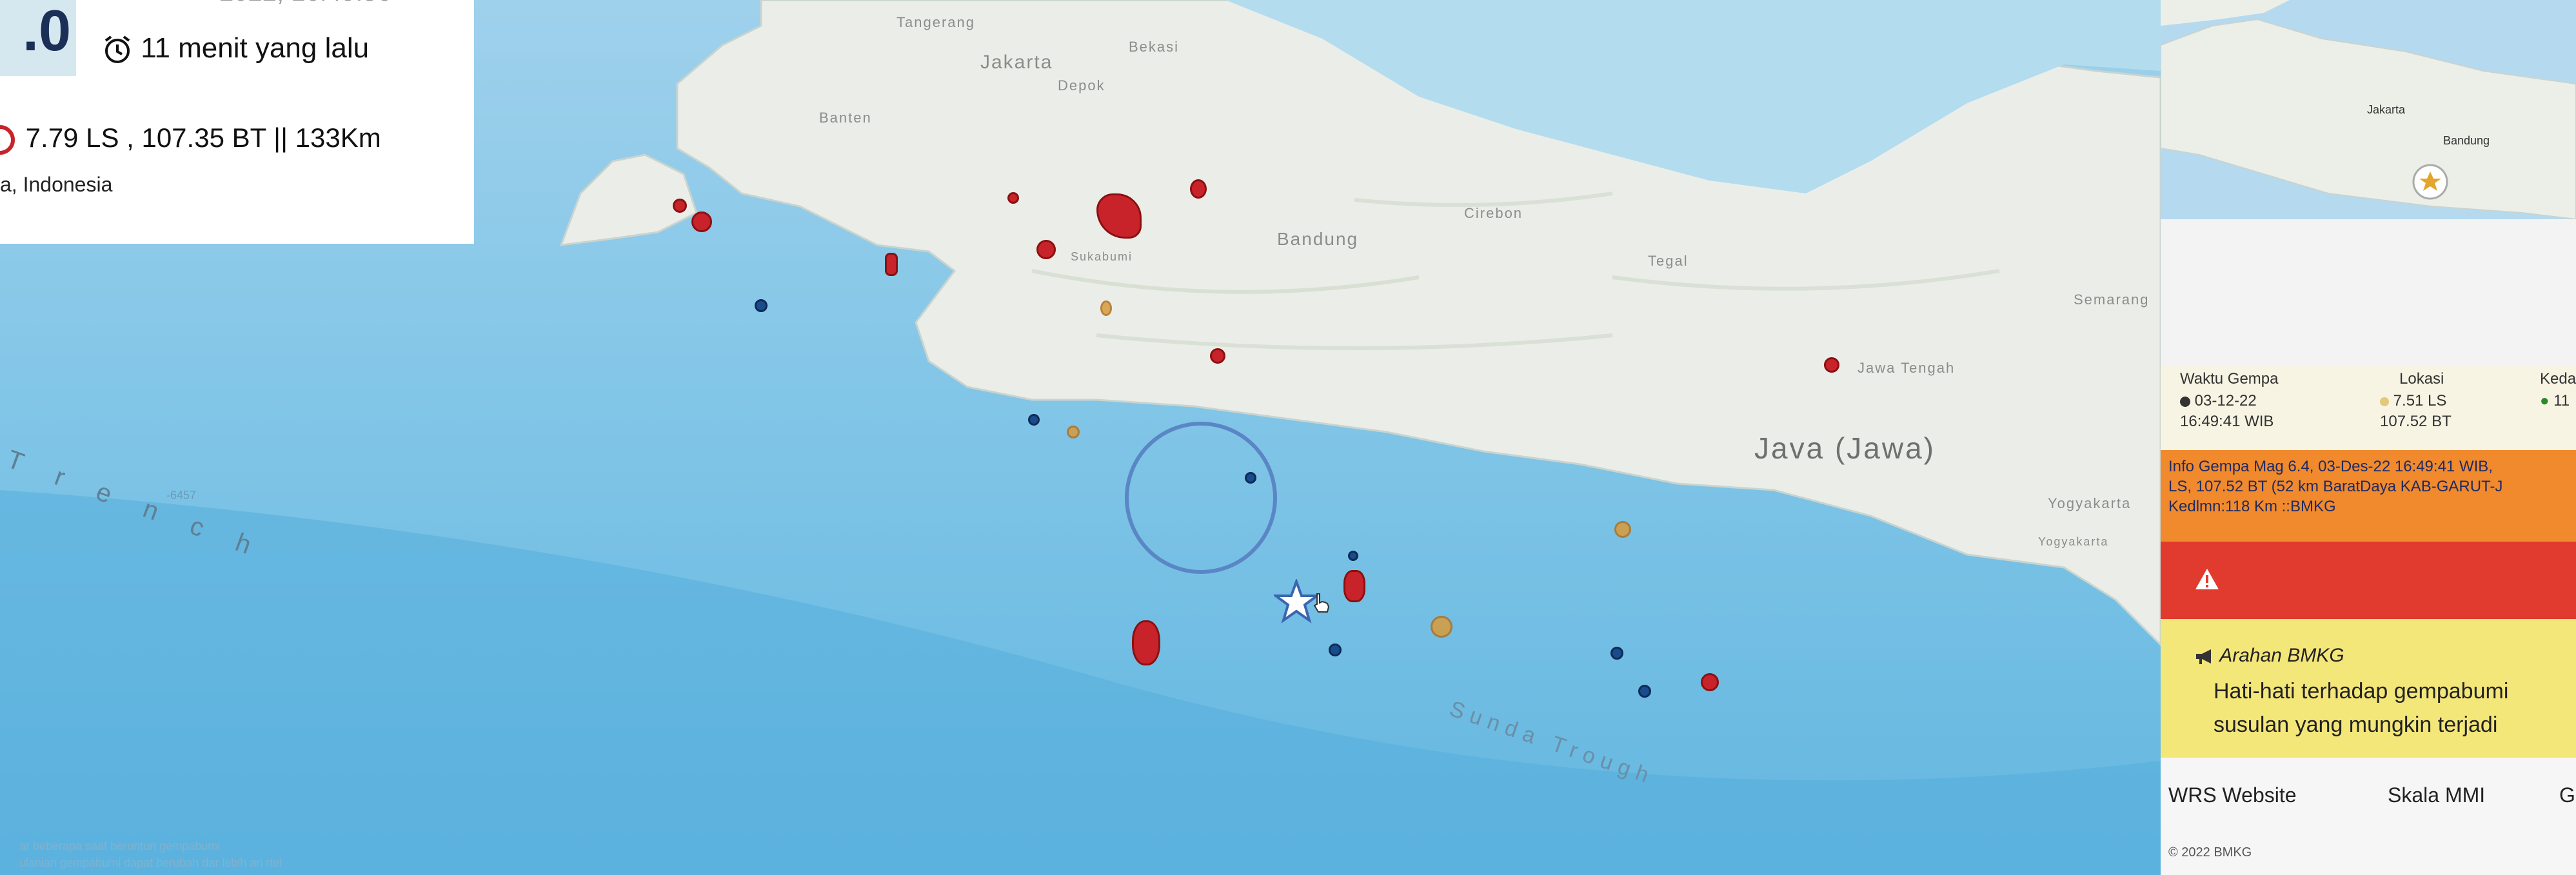  Describe the element at coordinates (203, 138) in the screenshot. I see `coords-text: 7.79 LS , 107.35 BT || 133Km` at that location.